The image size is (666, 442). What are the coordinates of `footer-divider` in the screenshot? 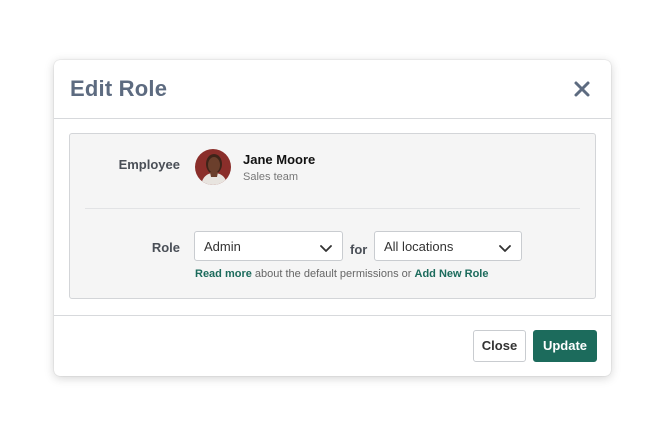 It's located at (332, 315).